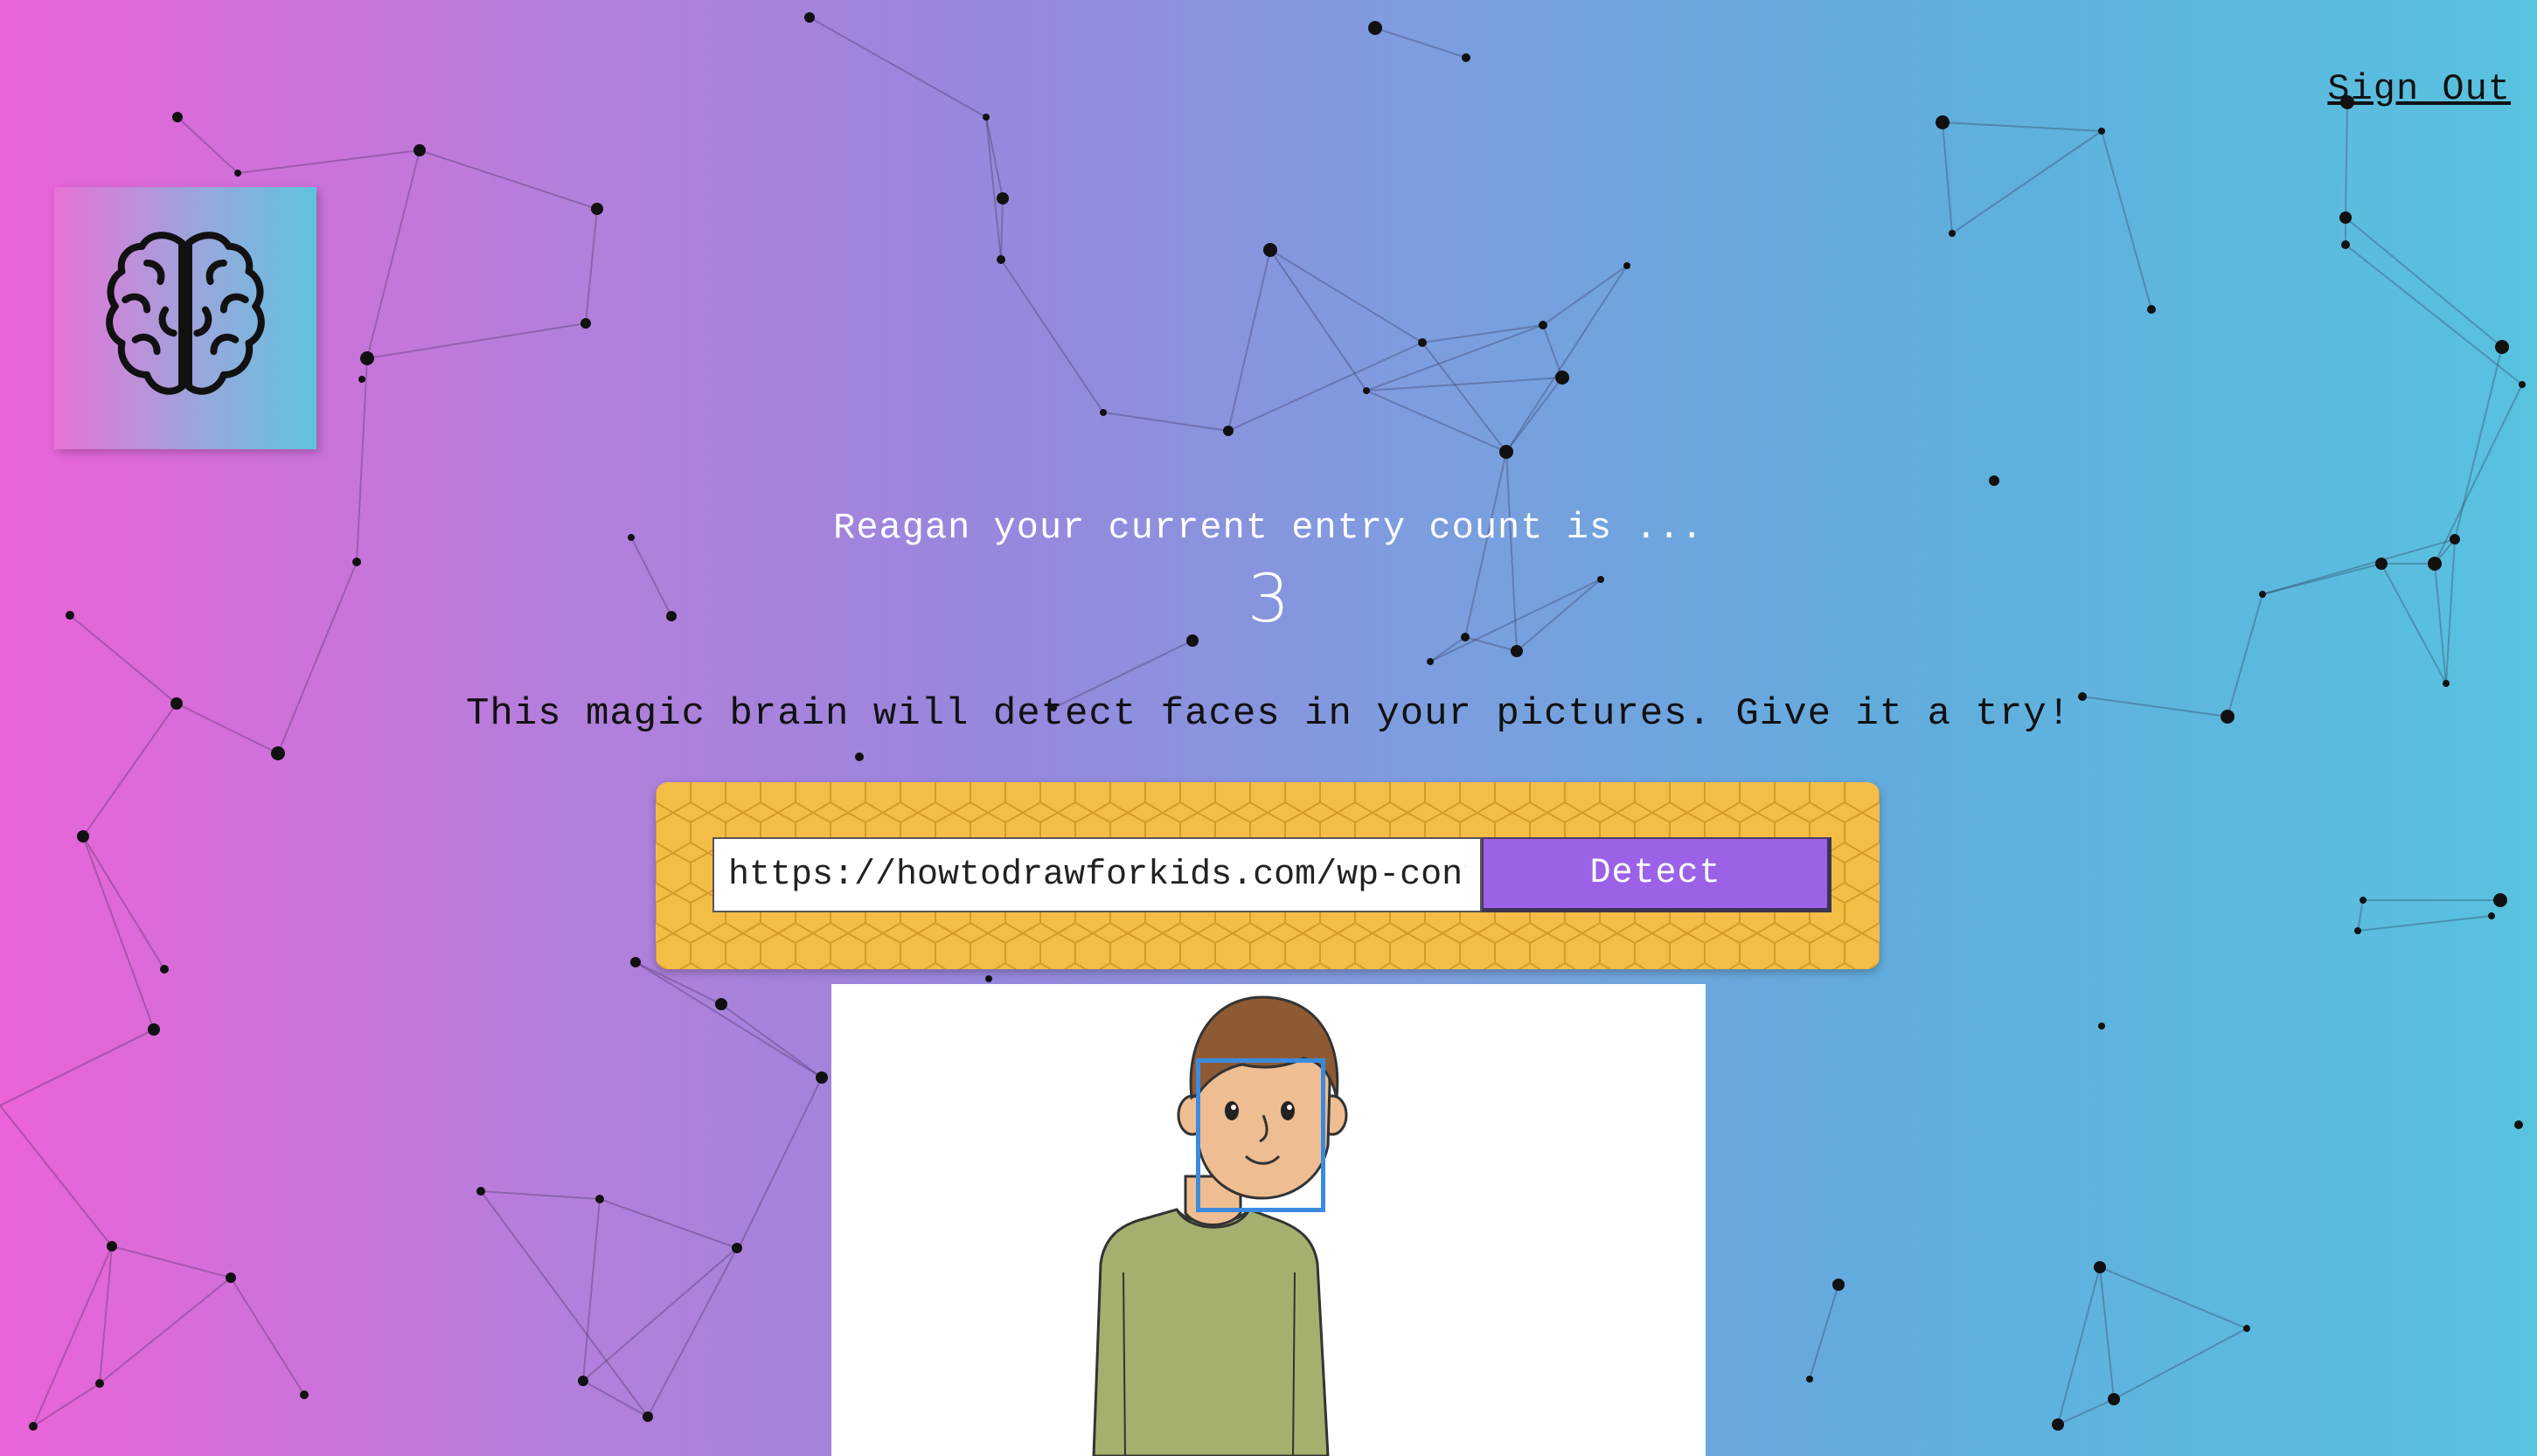 This screenshot has height=1456, width=2537. What do you see at coordinates (1260, 1135) in the screenshot?
I see `face-bounding-box` at bounding box center [1260, 1135].